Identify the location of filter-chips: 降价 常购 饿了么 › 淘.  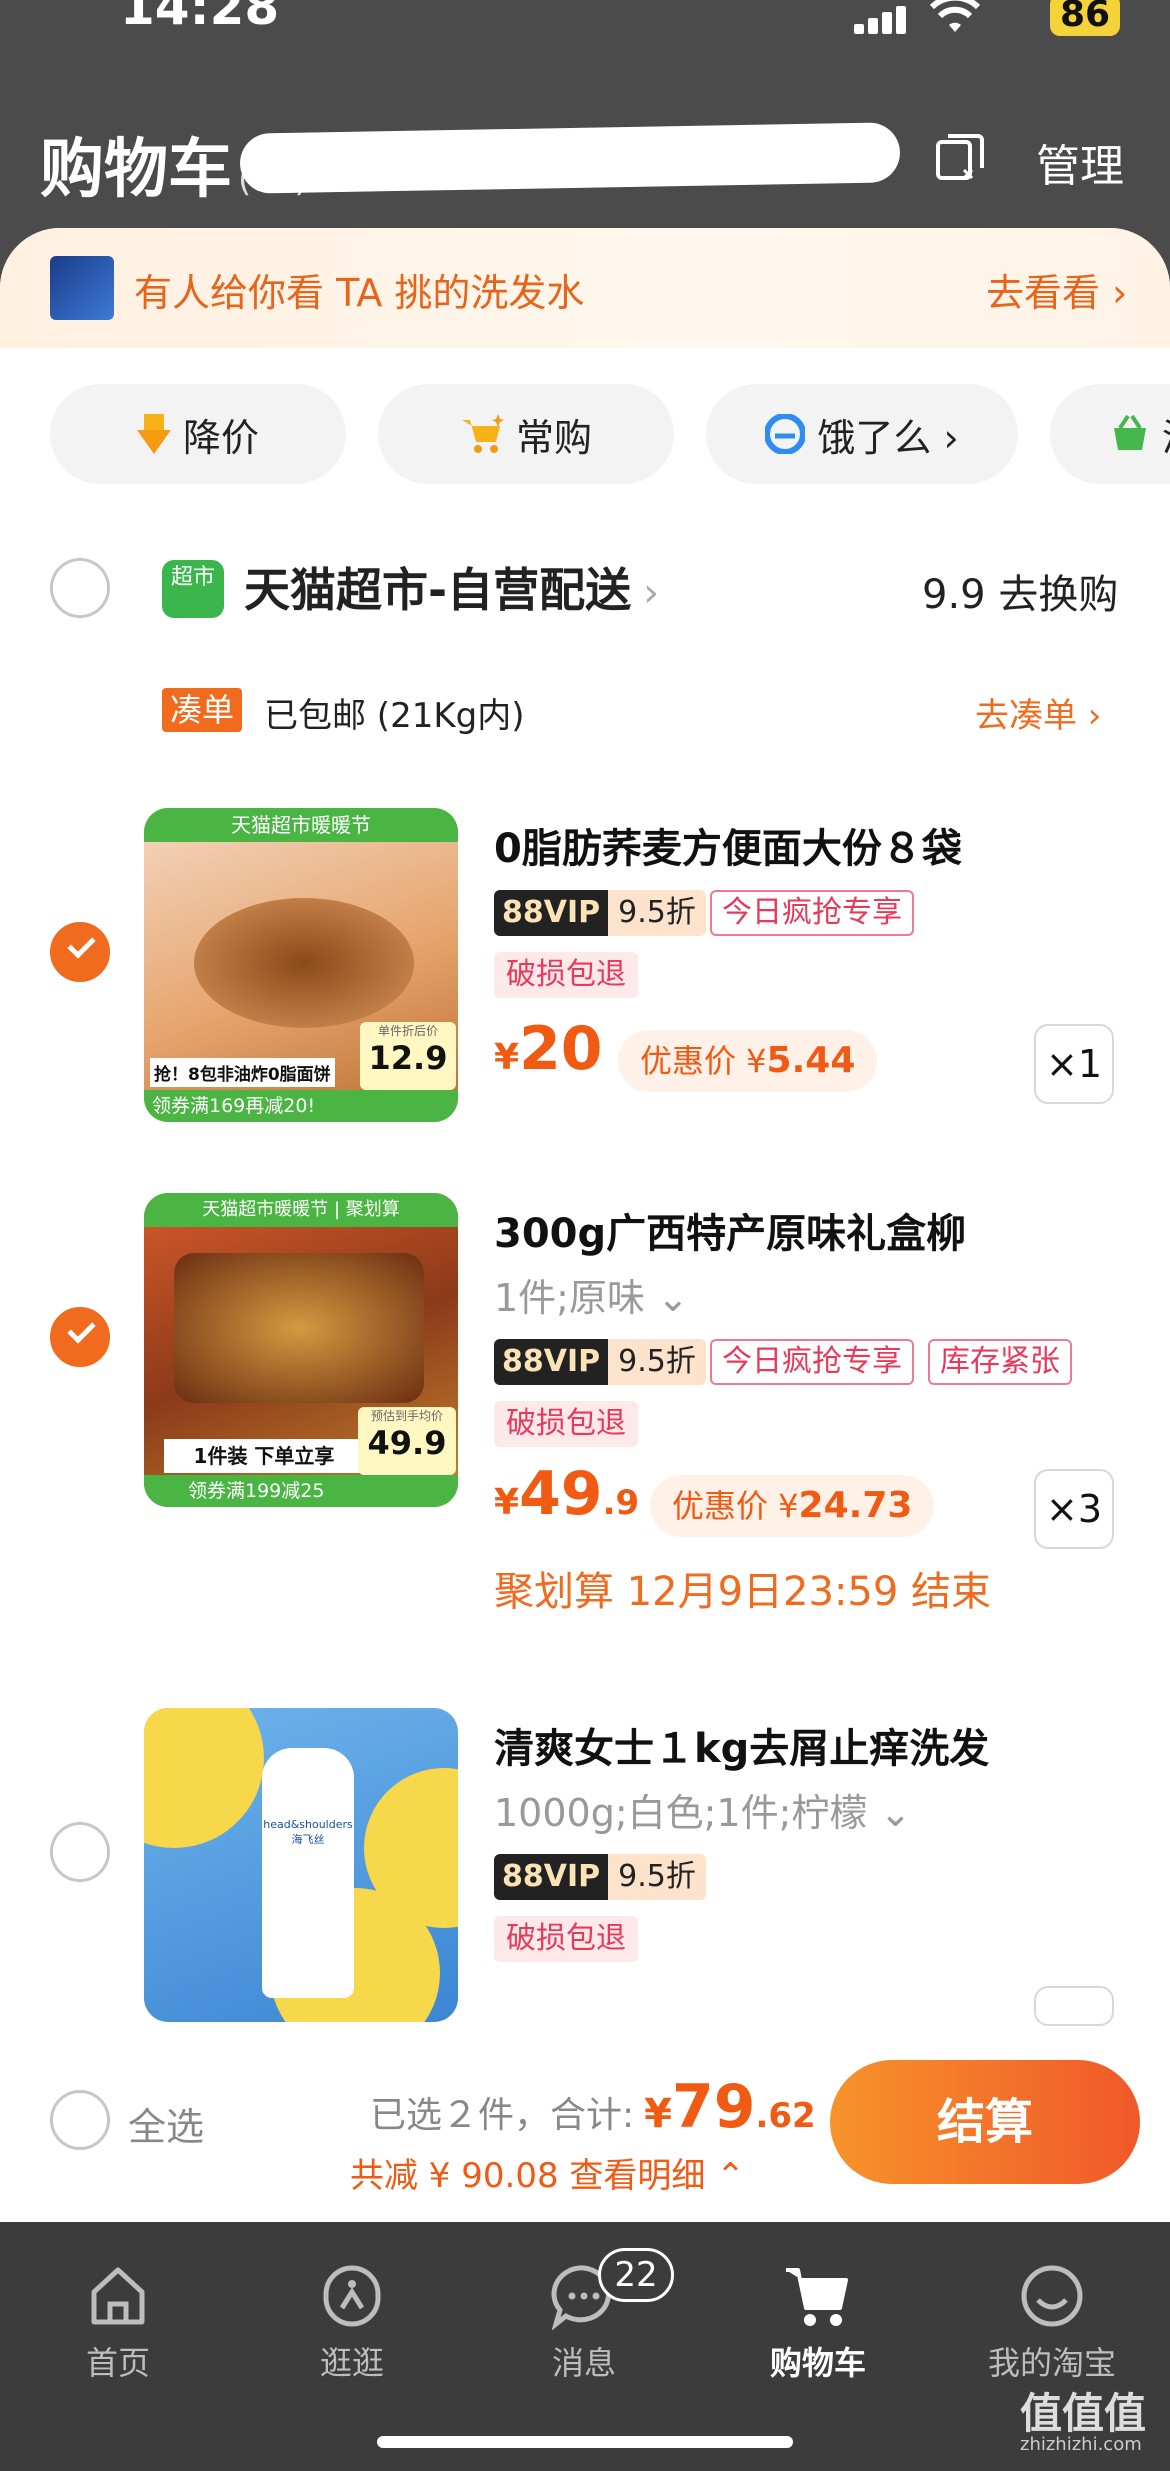
(585, 433).